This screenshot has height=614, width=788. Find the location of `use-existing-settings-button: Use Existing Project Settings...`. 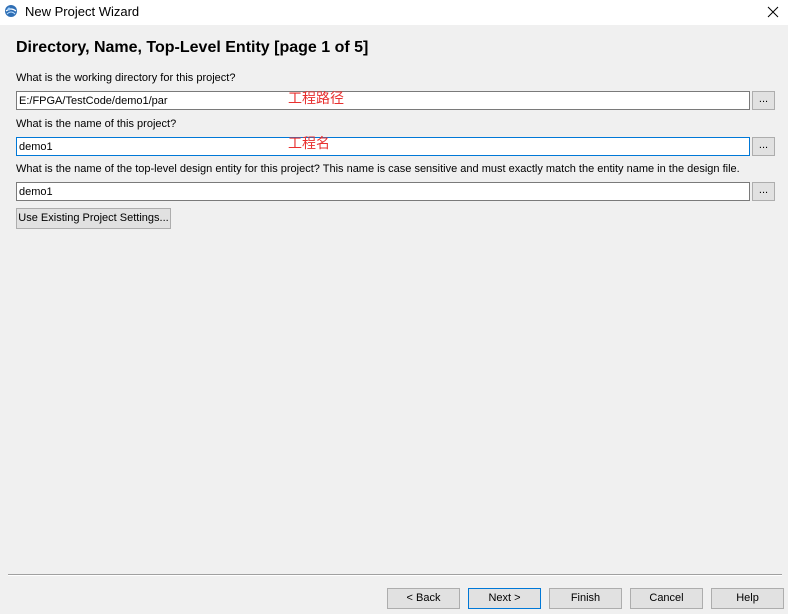

use-existing-settings-button: Use Existing Project Settings... is located at coordinates (93, 218).